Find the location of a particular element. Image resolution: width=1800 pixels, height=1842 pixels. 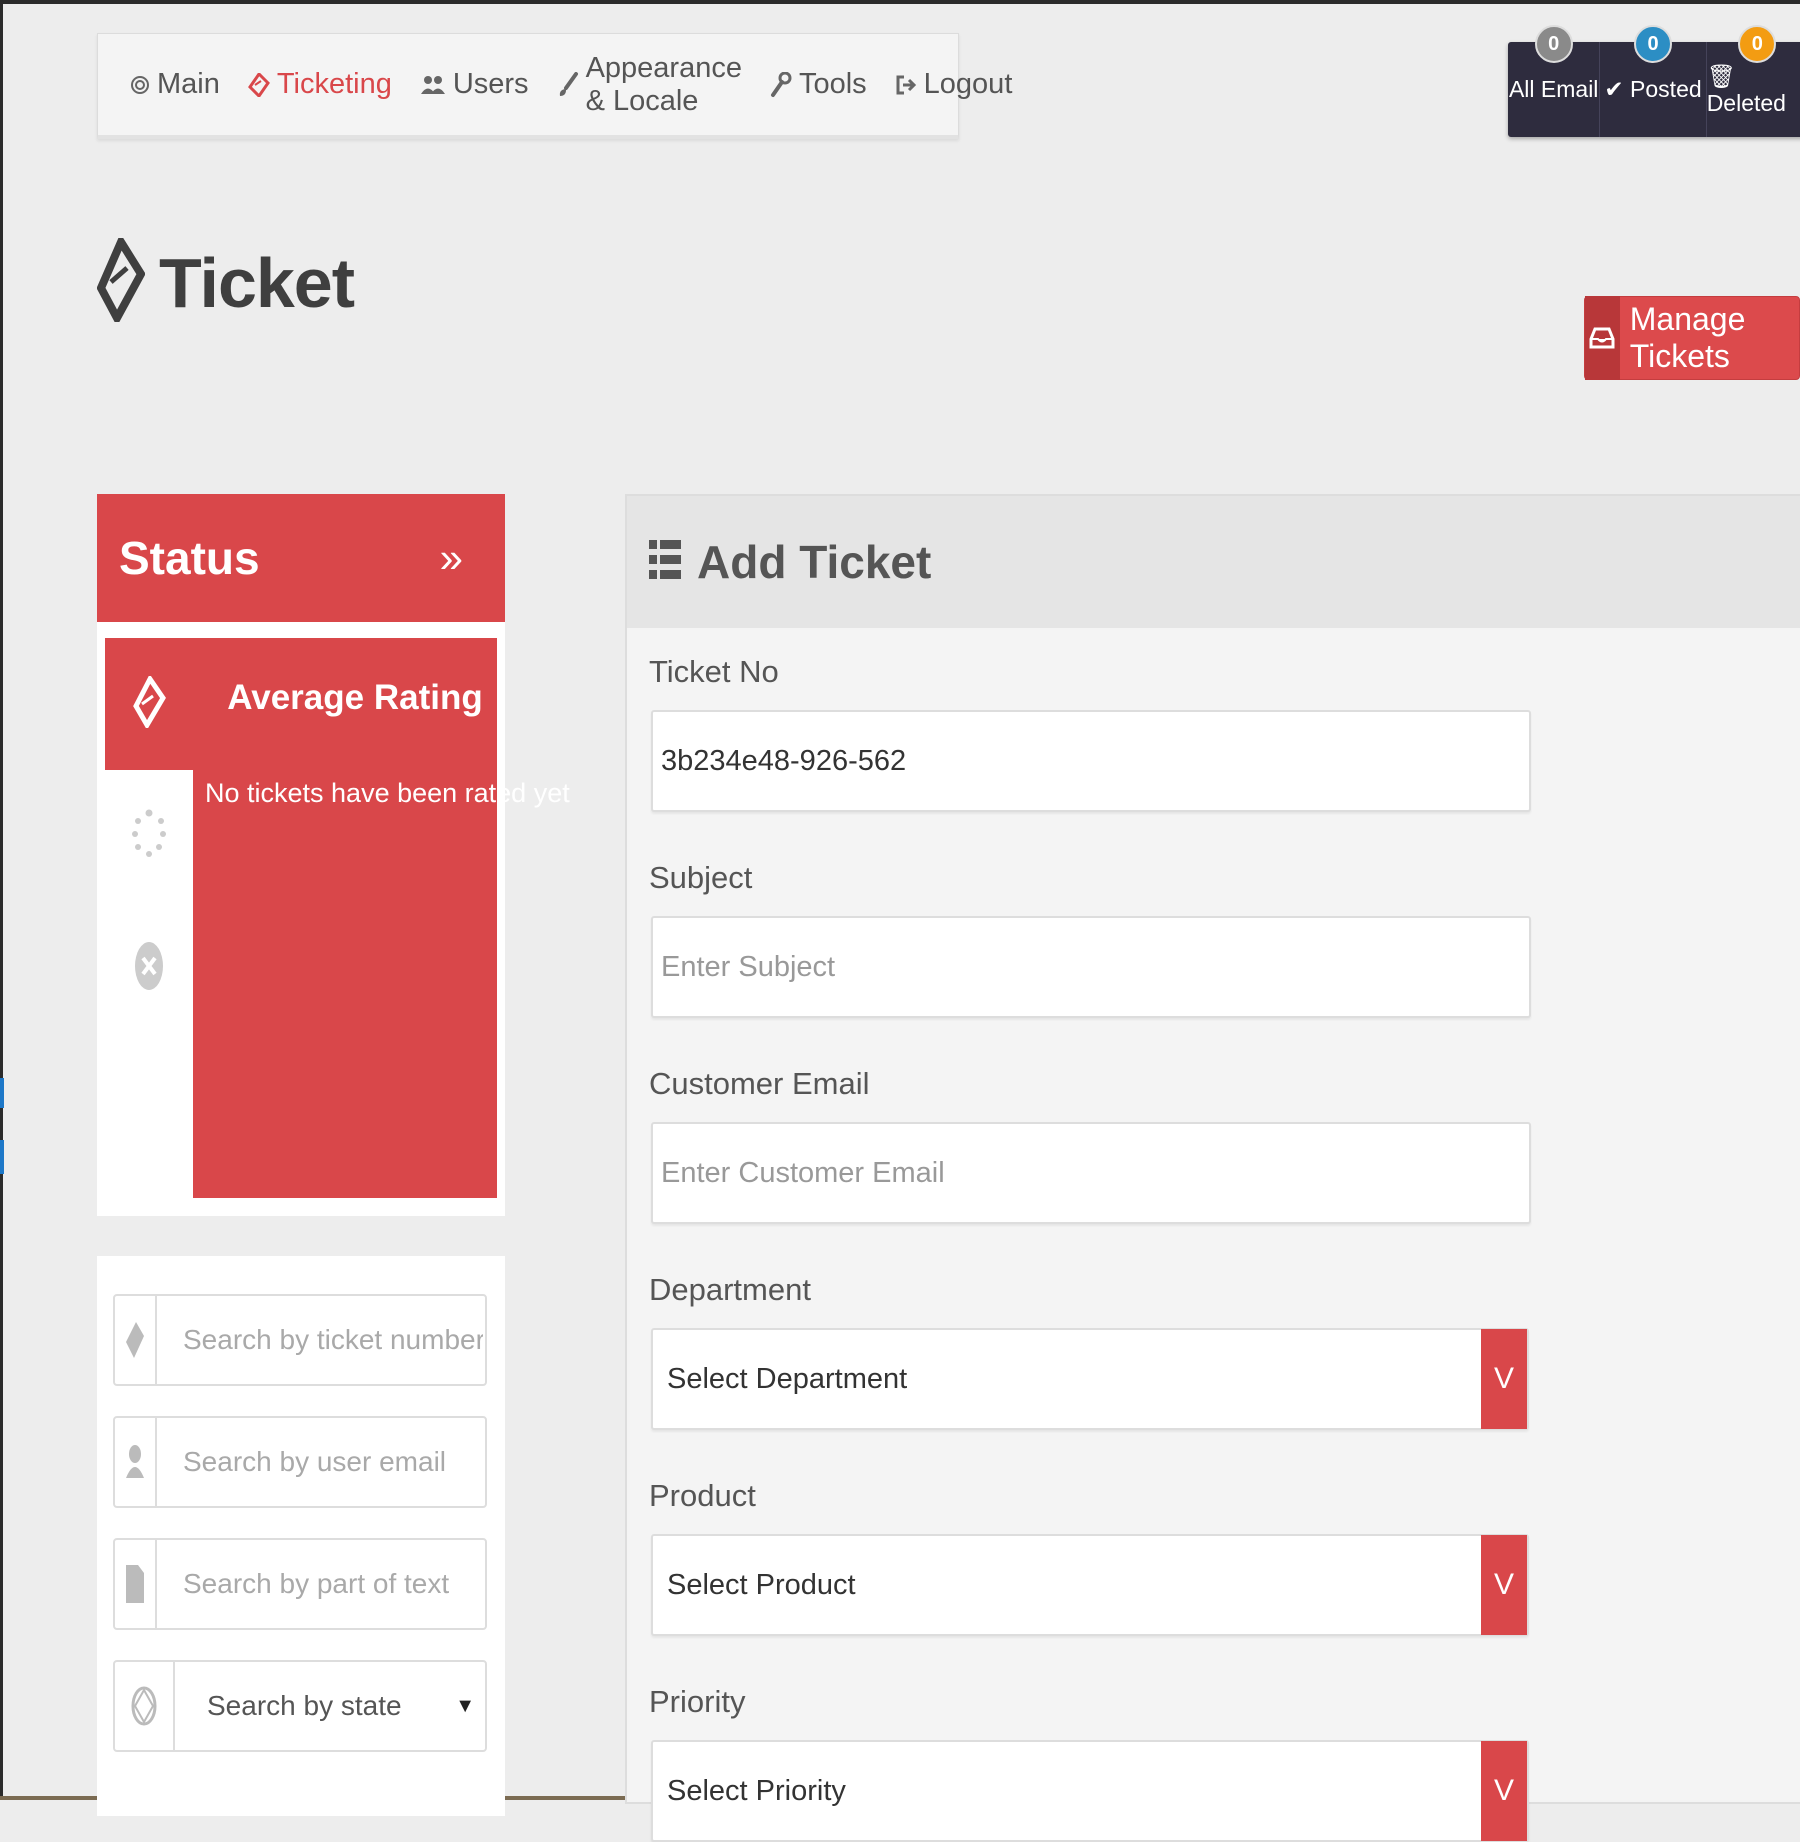

search-user-email-field is located at coordinates (300, 1462).